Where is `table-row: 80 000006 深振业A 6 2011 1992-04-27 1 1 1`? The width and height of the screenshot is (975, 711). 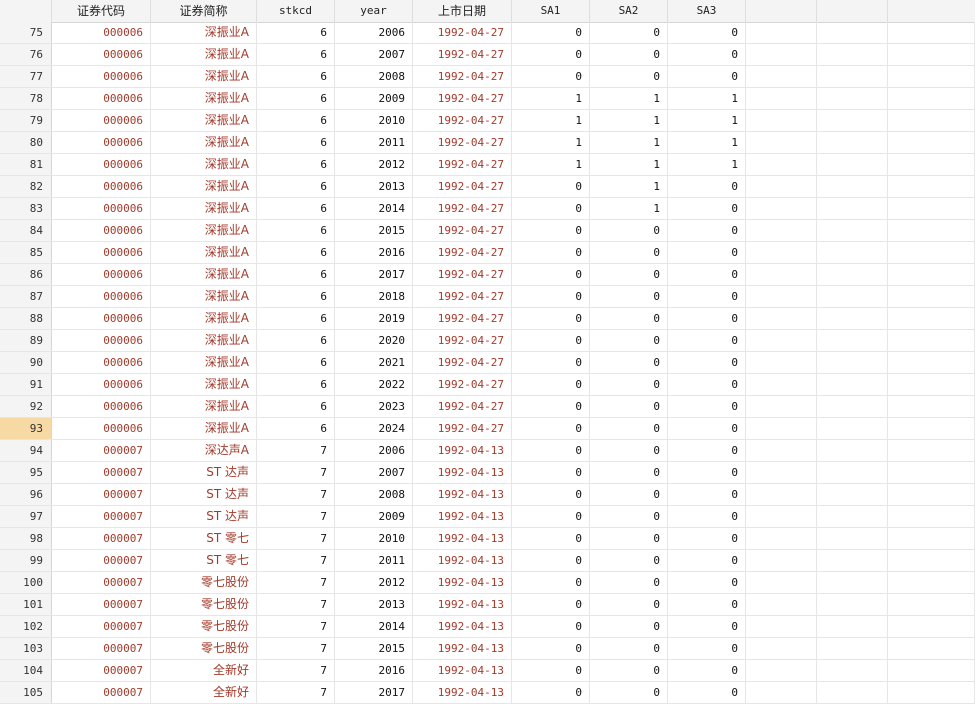 table-row: 80 000006 深振业A 6 2011 1992-04-27 1 1 1 is located at coordinates (487, 143).